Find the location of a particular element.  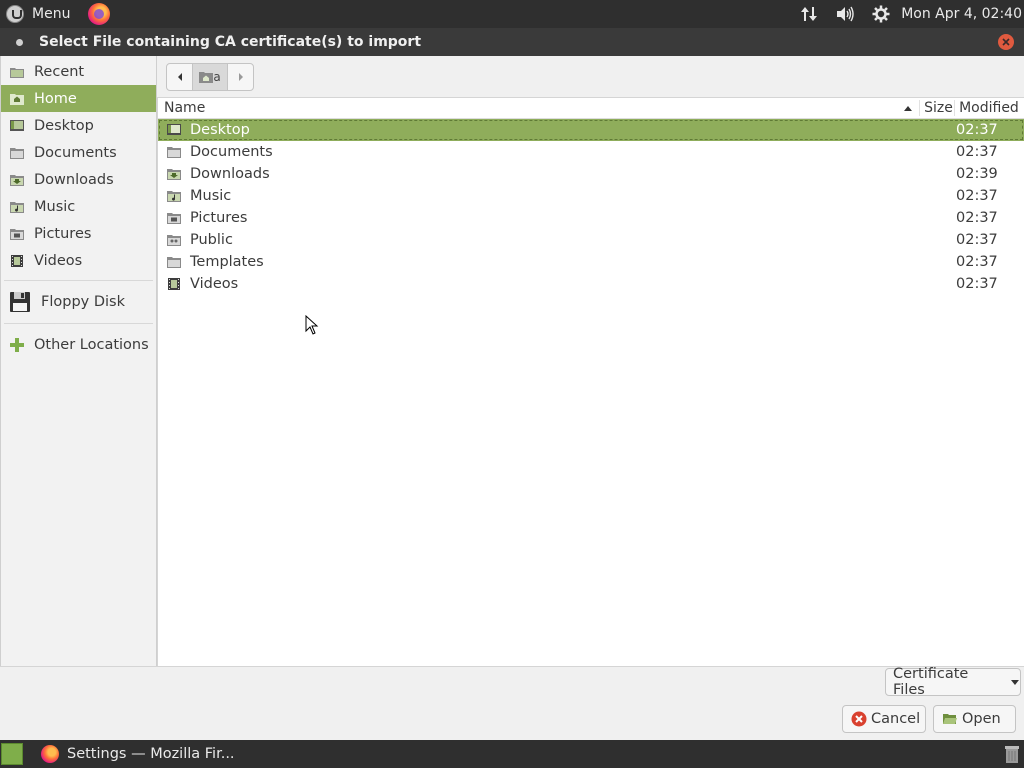

sidebar-item-videos: Videos is located at coordinates (78, 260).